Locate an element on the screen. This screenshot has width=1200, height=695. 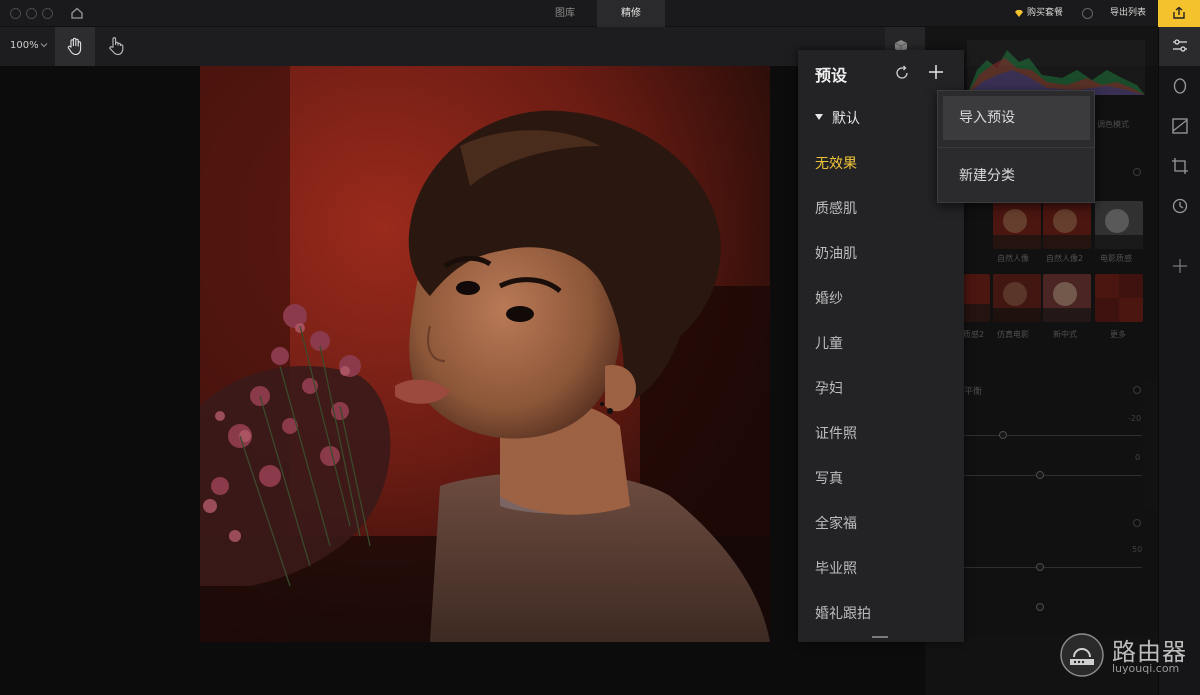
watermark-logo is located at coordinates (1082, 655).